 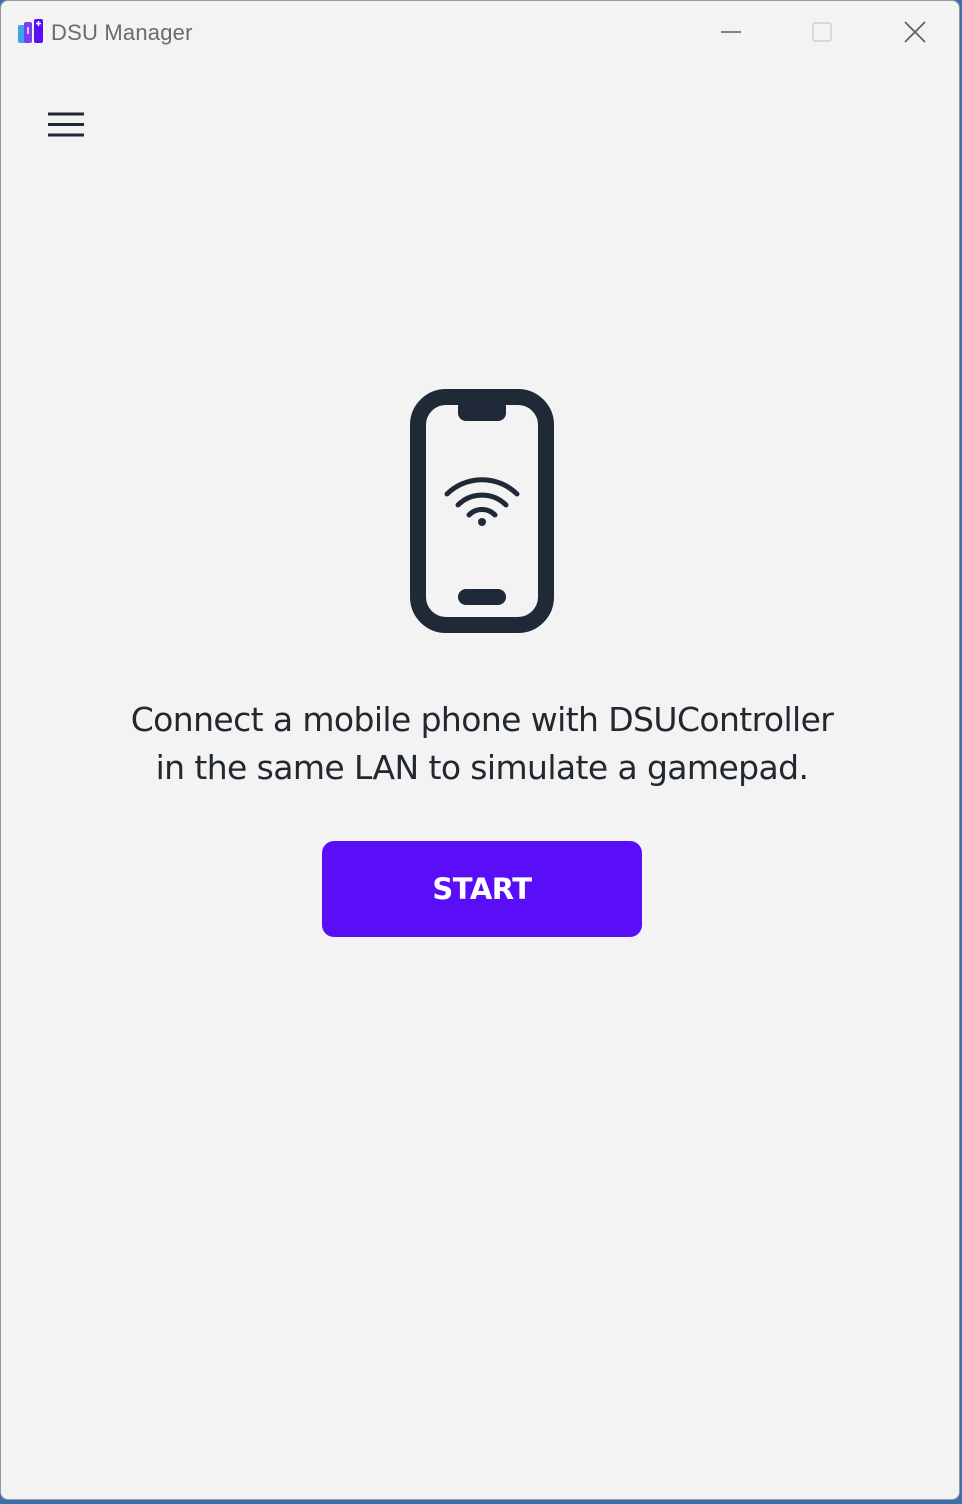 I want to click on hamburger-menu-icon, so click(x=66, y=124).